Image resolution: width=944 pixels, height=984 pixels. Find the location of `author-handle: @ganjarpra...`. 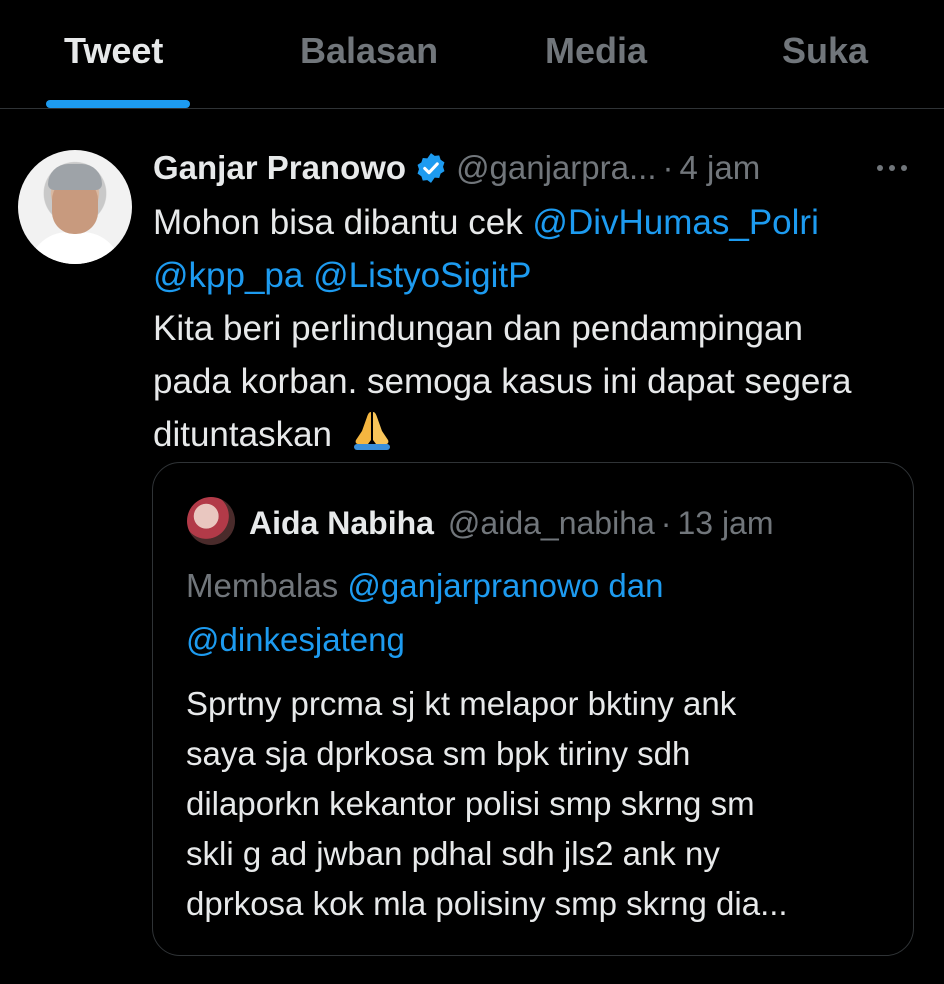

author-handle: @ganjarpra... is located at coordinates (556, 168).